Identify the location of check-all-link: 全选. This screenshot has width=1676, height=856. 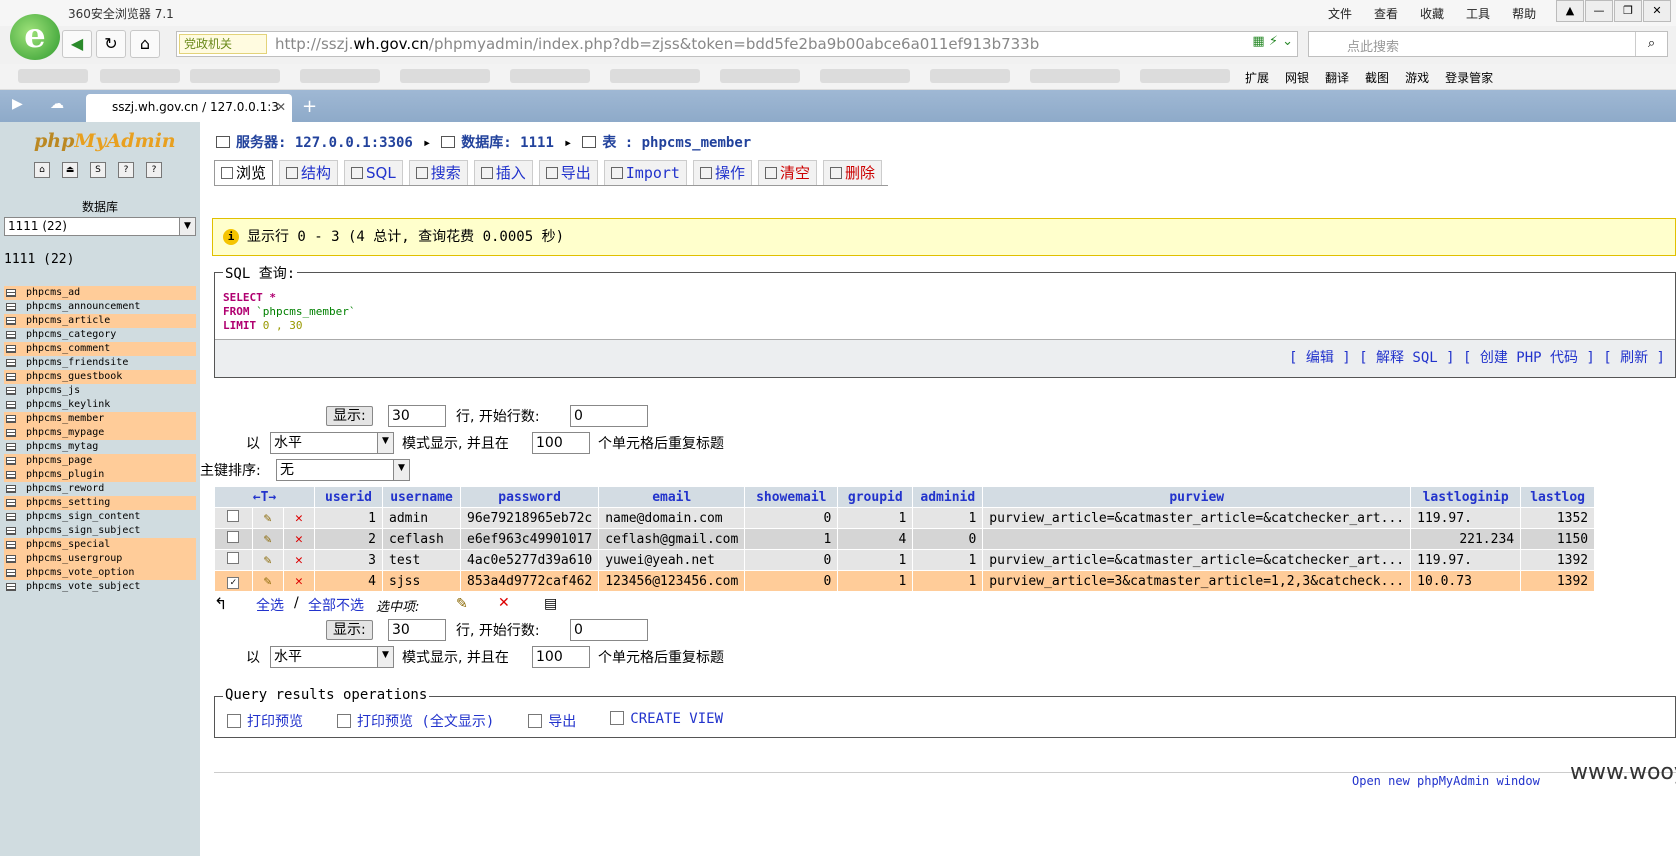
(270, 605).